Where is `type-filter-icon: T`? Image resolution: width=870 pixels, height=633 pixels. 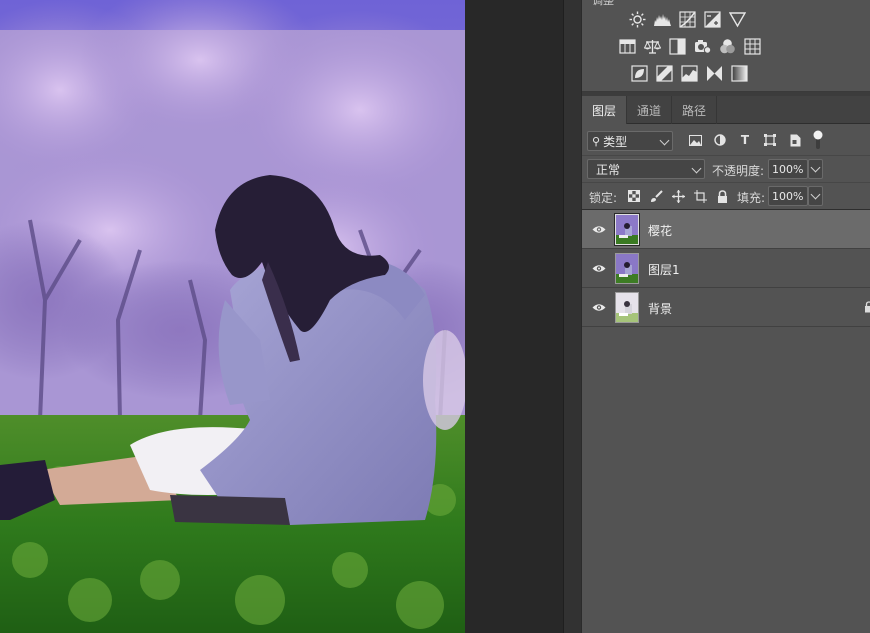 type-filter-icon: T is located at coordinates (745, 140).